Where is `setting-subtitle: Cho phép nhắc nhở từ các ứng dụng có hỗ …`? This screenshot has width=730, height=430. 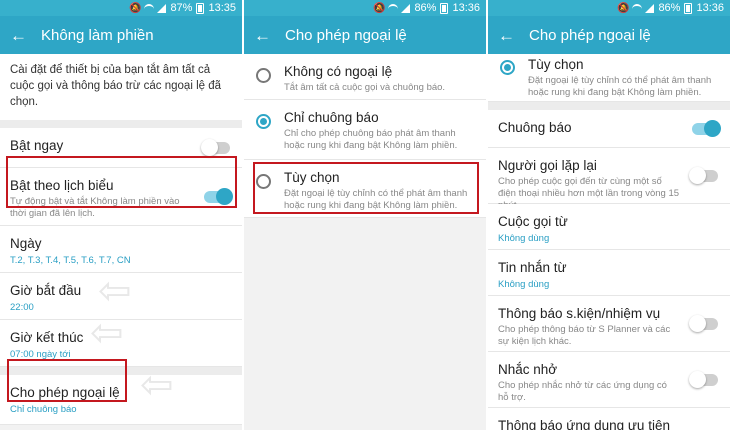
setting-subtitle: Cho phép nhắc nhở từ các ứng dụng có hỗ … is located at coordinates (582, 391).